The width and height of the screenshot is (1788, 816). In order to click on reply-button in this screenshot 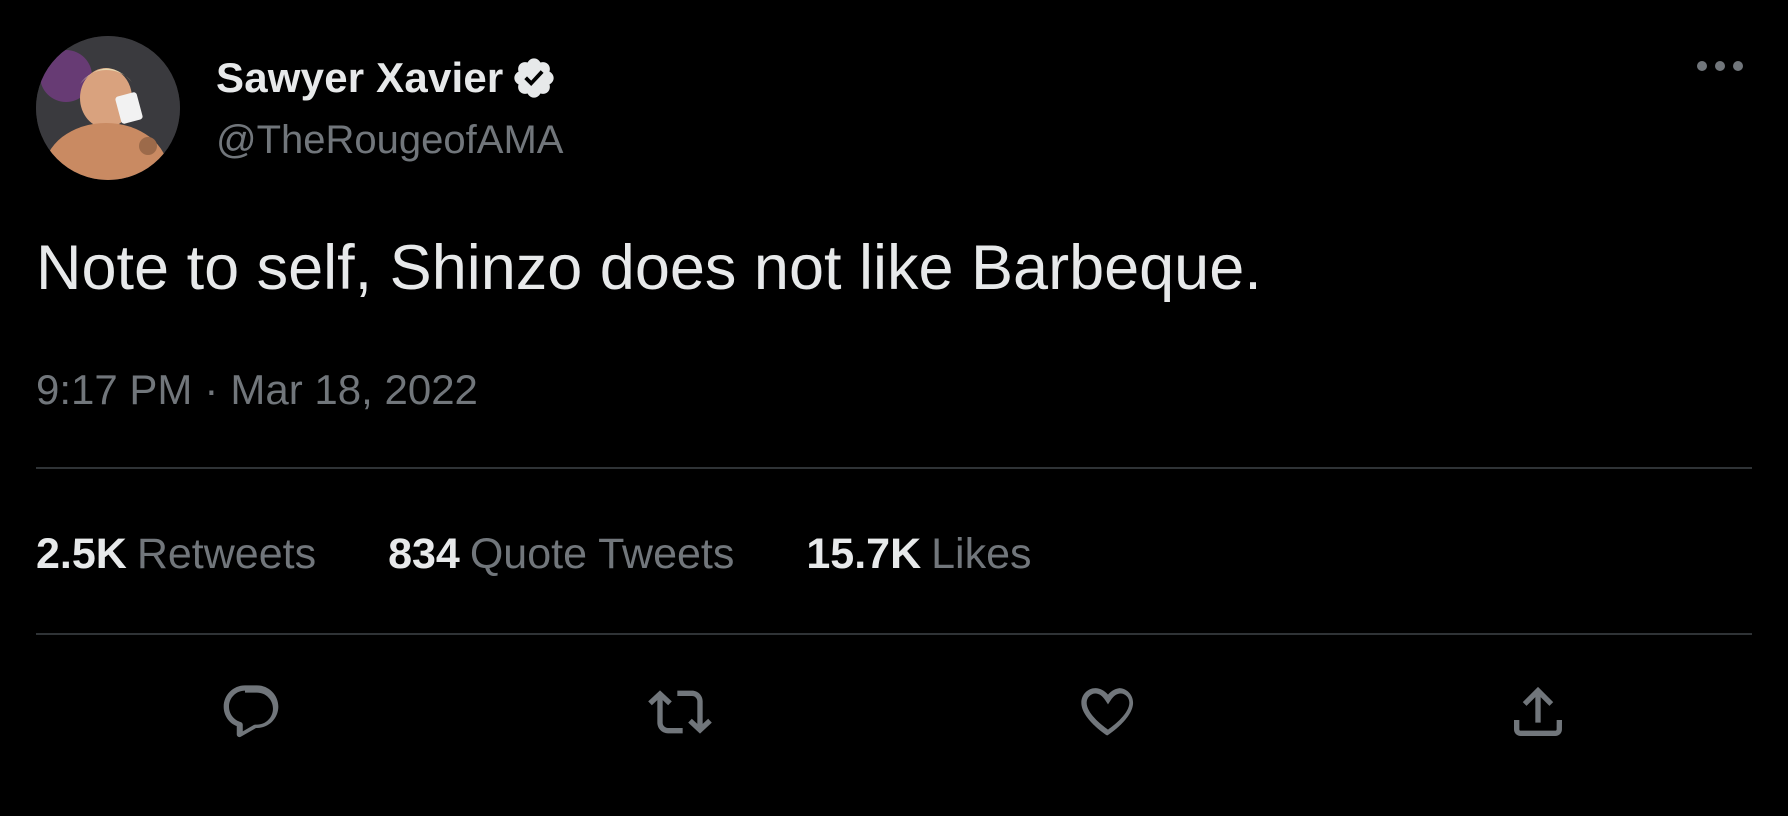, I will do `click(251, 712)`.